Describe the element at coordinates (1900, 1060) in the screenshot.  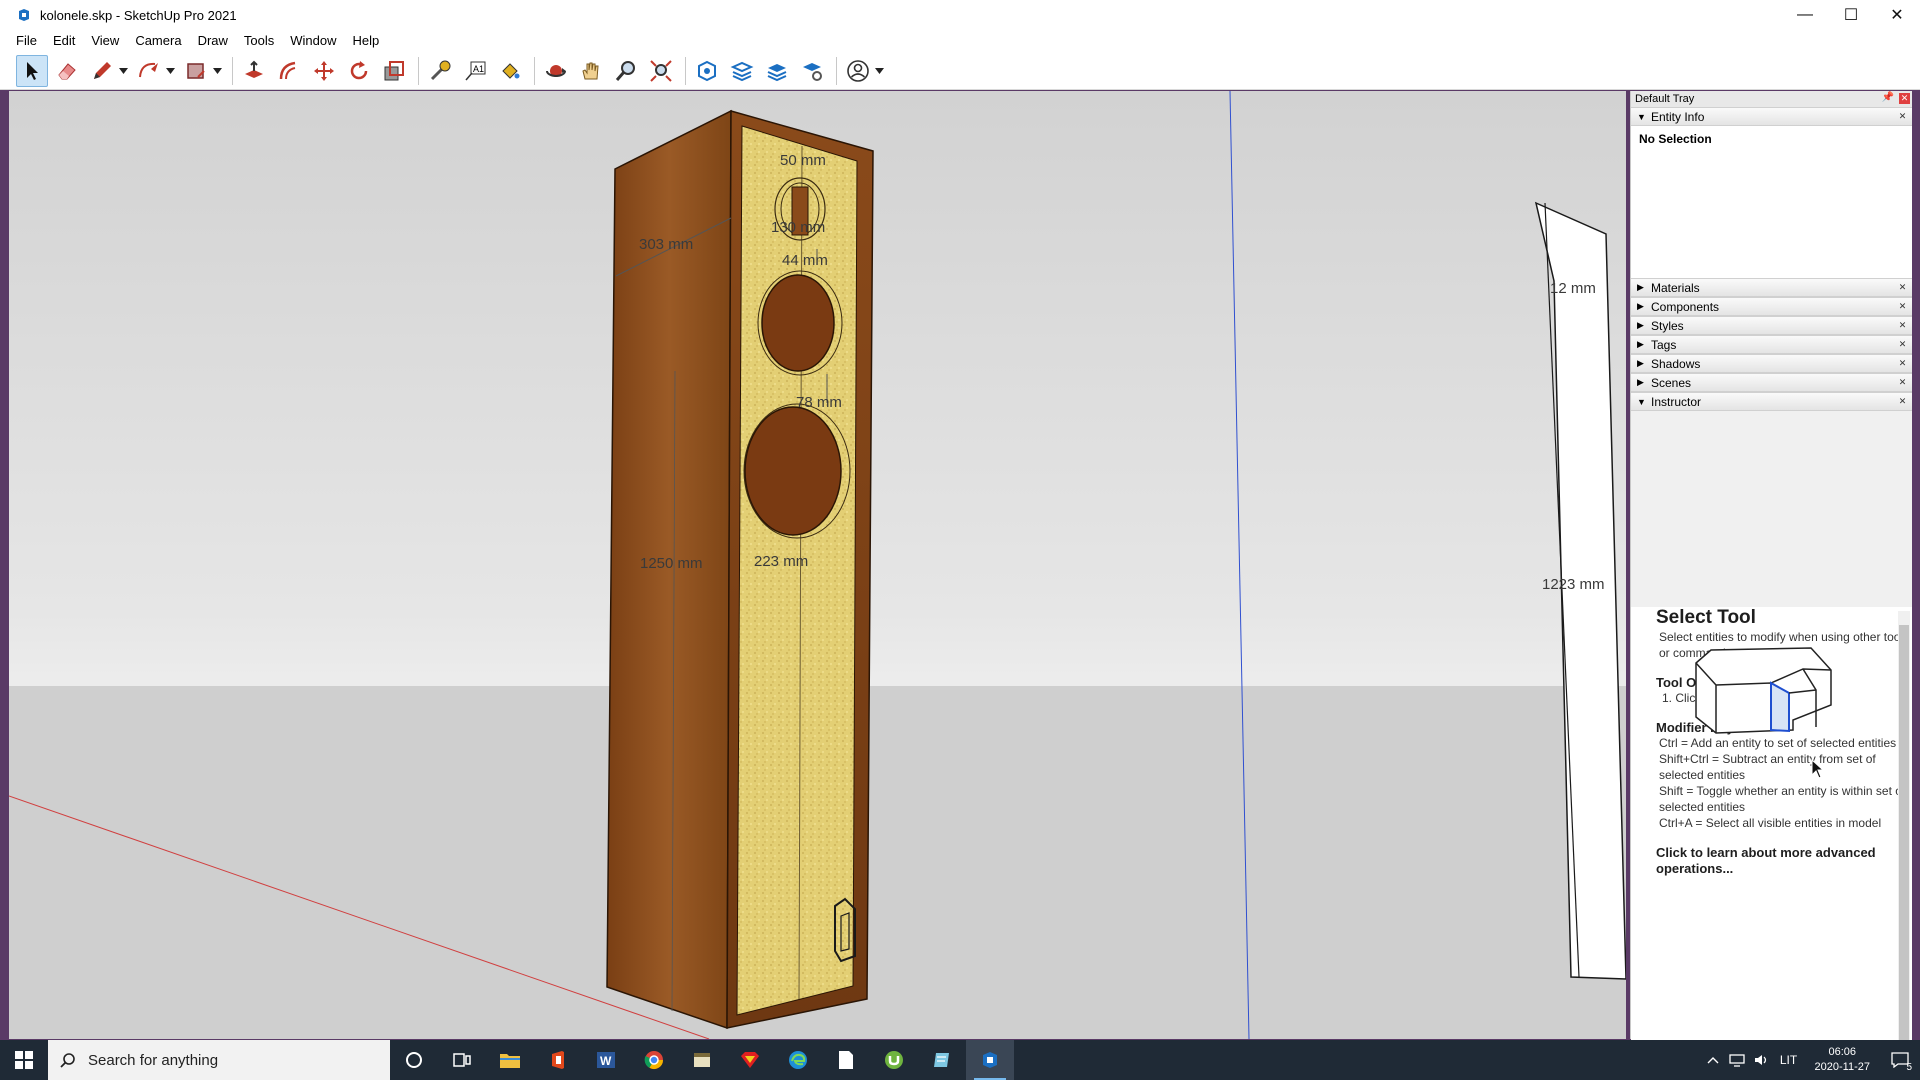
I see `notification-center-icon: 5` at that location.